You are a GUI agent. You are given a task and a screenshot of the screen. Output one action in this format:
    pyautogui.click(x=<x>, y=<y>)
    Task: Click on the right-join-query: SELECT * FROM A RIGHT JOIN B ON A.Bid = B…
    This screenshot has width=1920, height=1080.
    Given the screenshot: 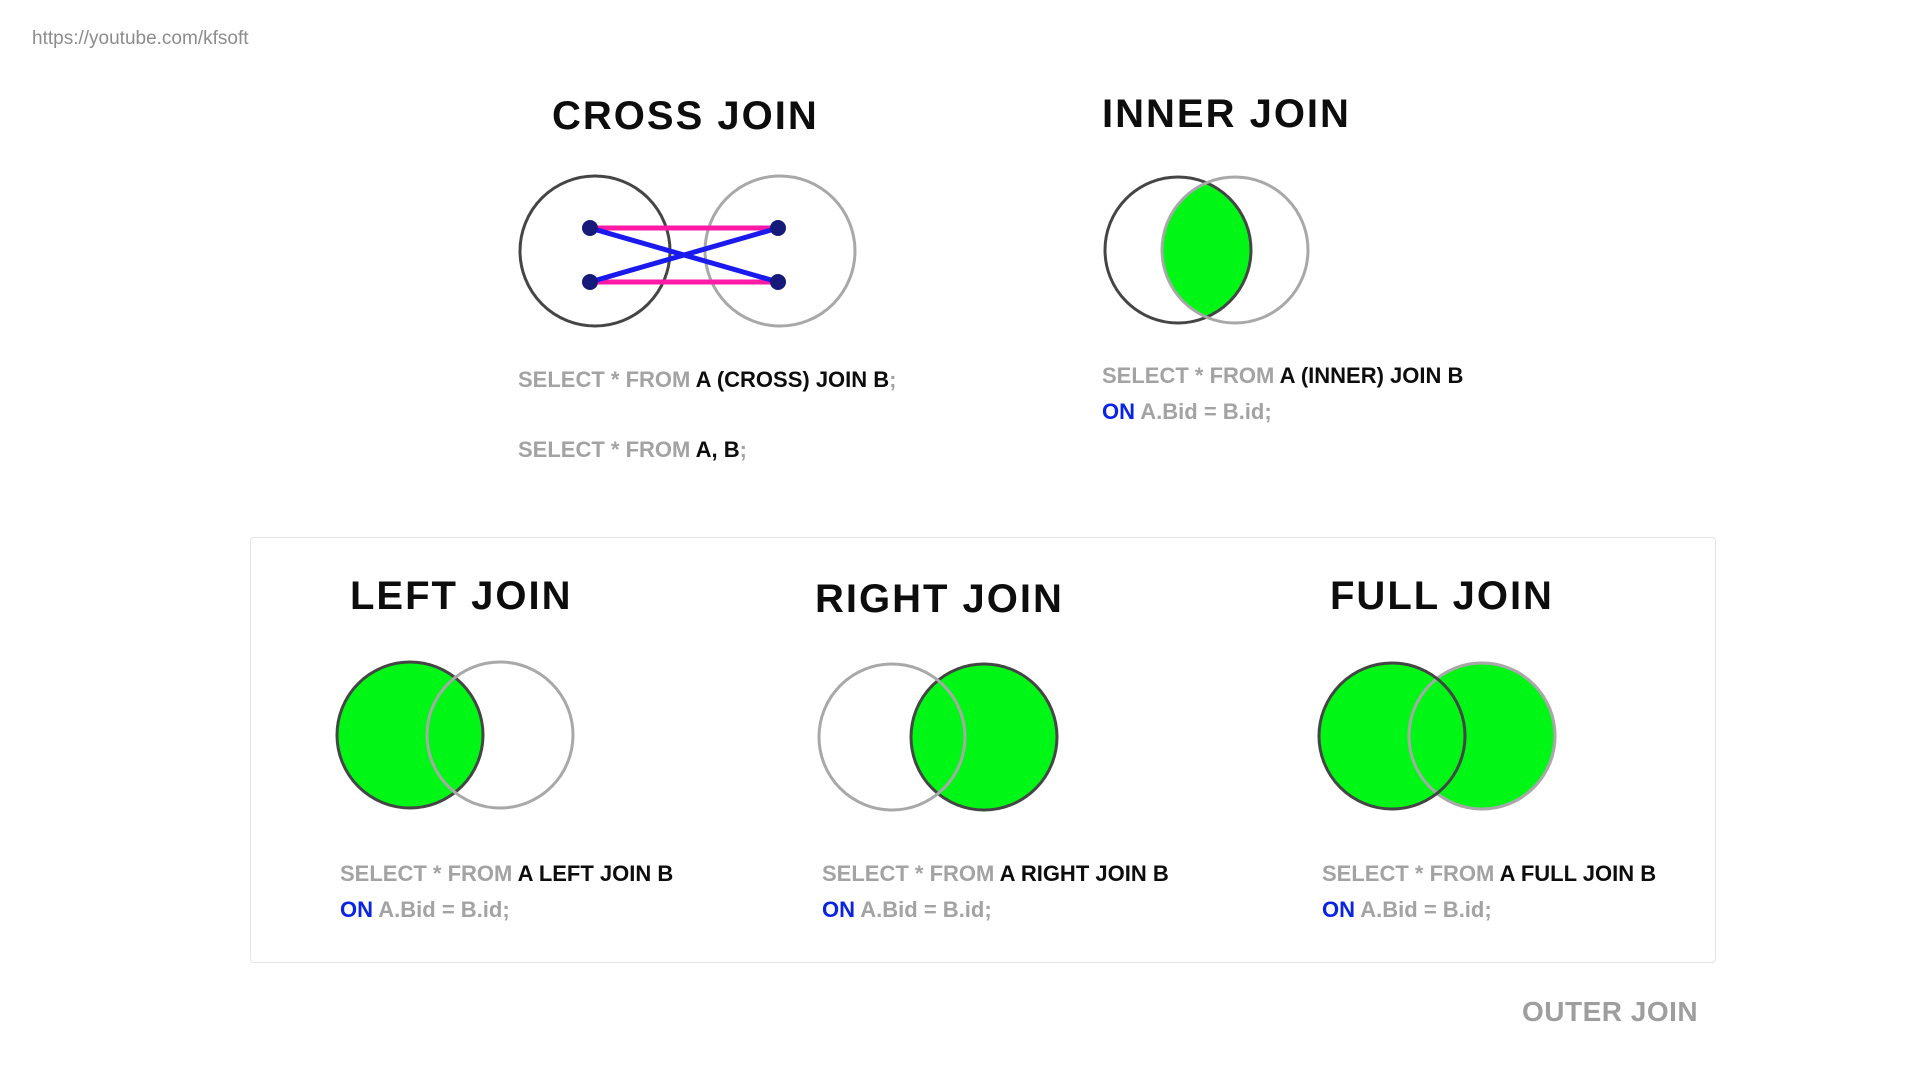 What is the action you would take?
    pyautogui.click(x=995, y=892)
    